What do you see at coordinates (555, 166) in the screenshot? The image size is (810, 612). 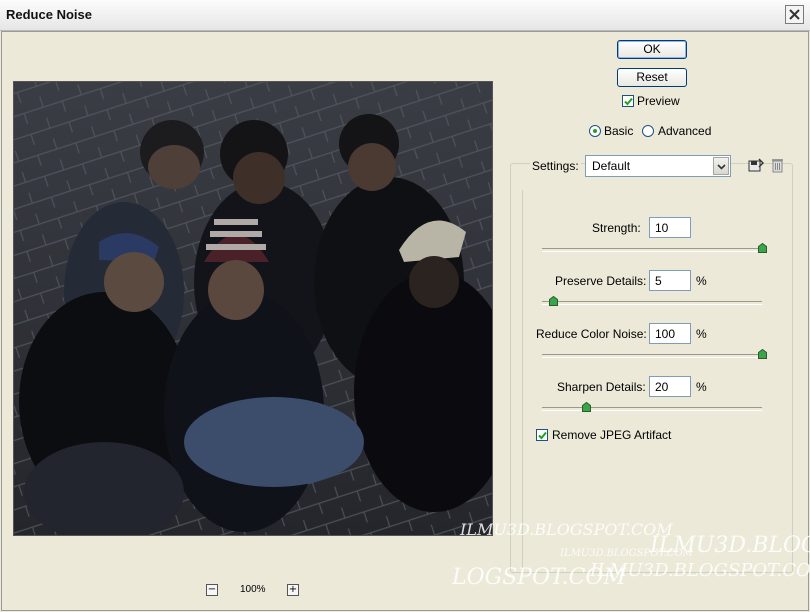 I see `settings-label: Settings:` at bounding box center [555, 166].